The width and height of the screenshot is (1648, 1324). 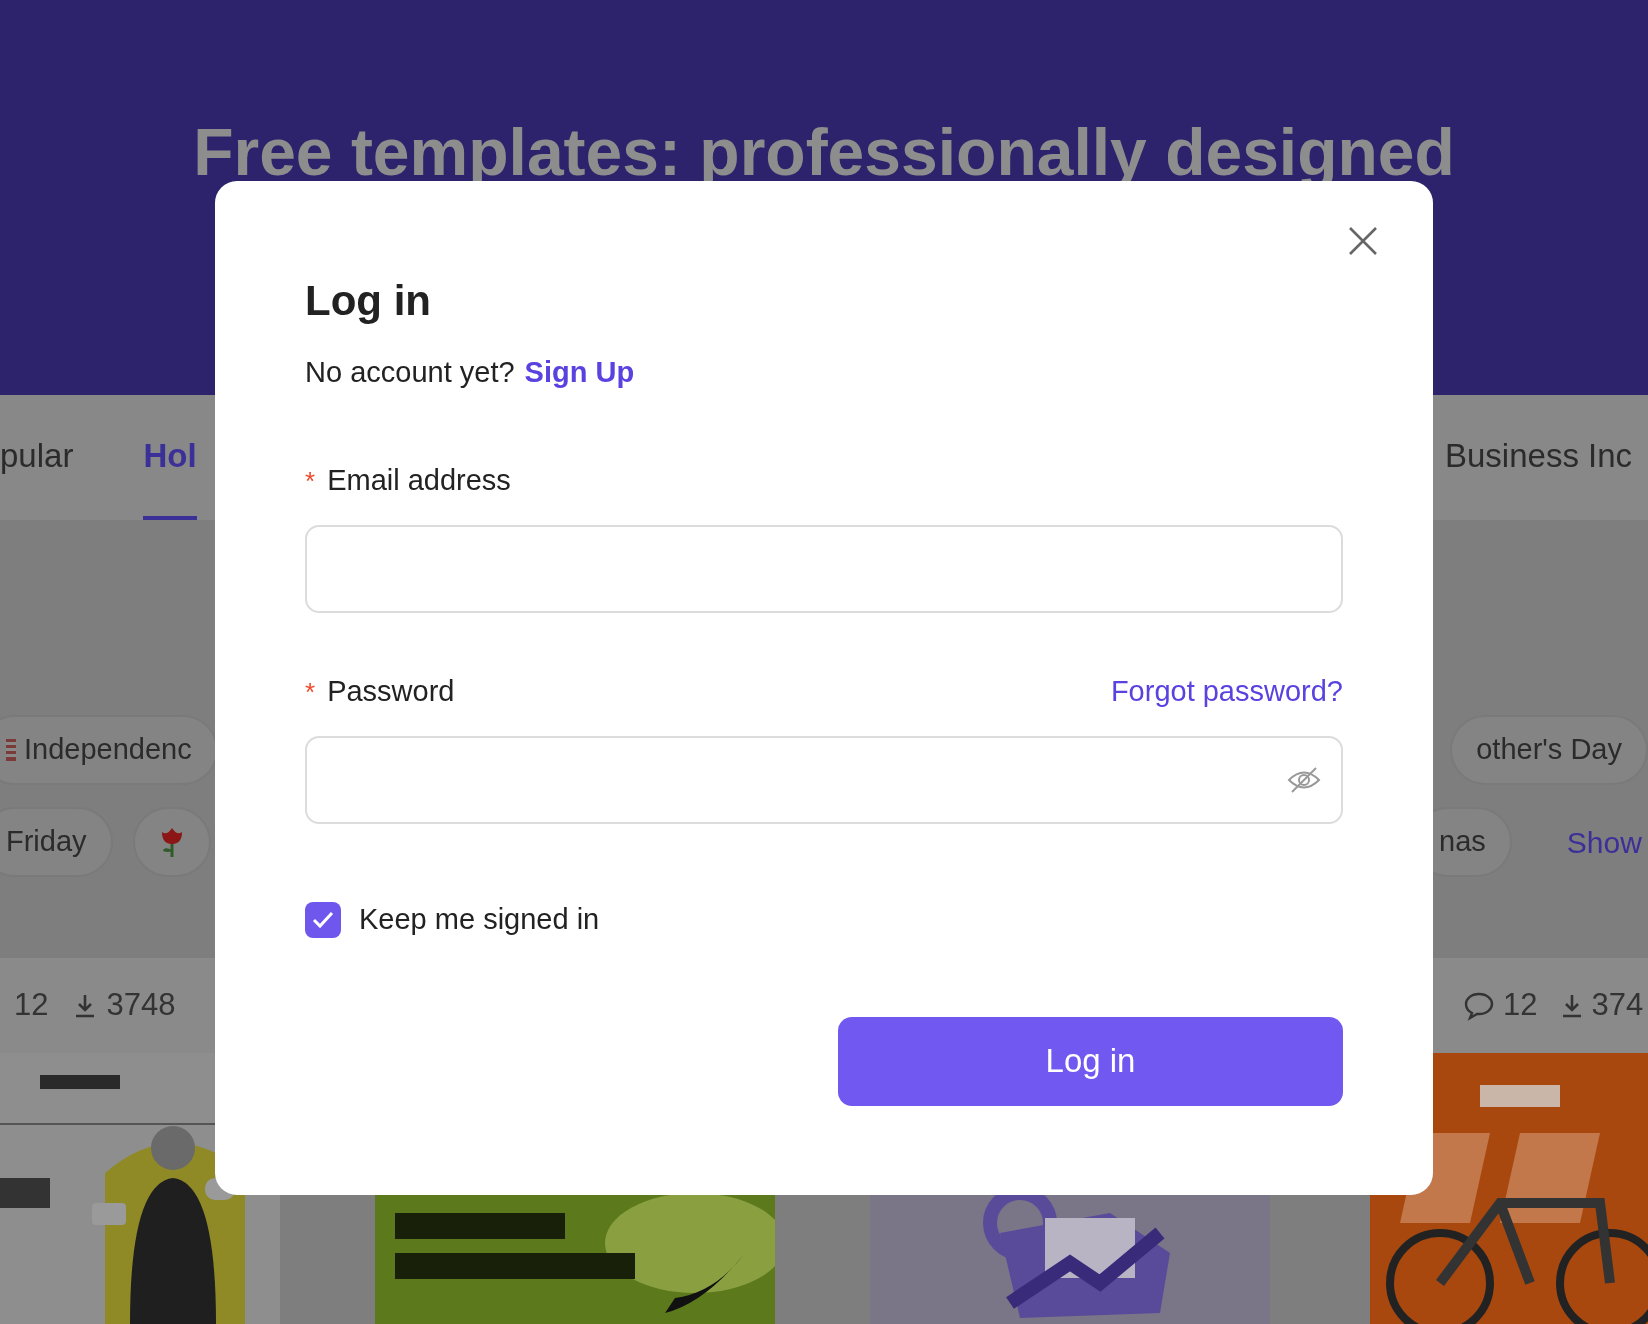 What do you see at coordinates (824, 780) in the screenshot?
I see `password-field` at bounding box center [824, 780].